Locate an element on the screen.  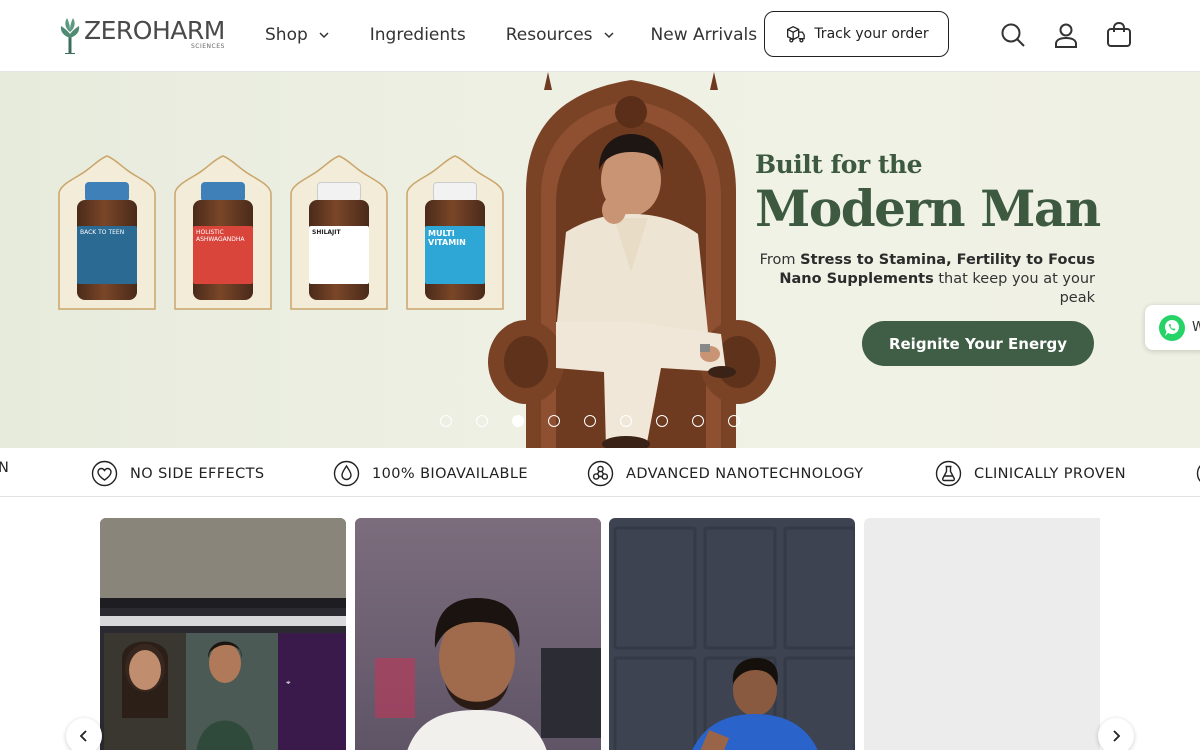
nav-shop: Shop is located at coordinates (297, 35).